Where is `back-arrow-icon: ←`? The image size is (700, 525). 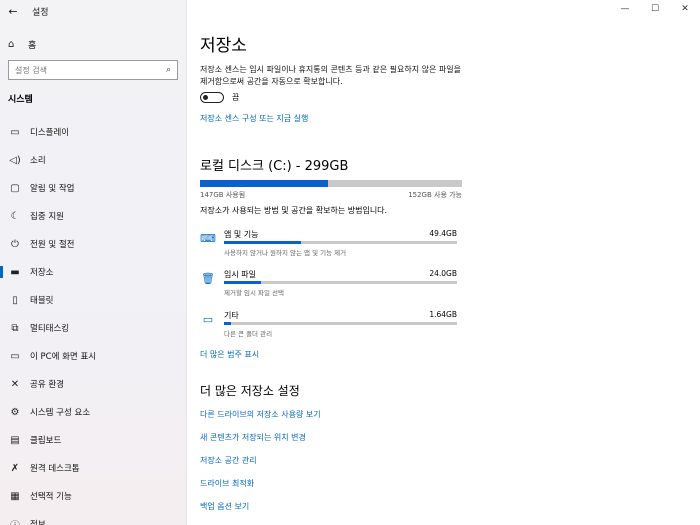
back-arrow-icon: ← is located at coordinates (13, 11).